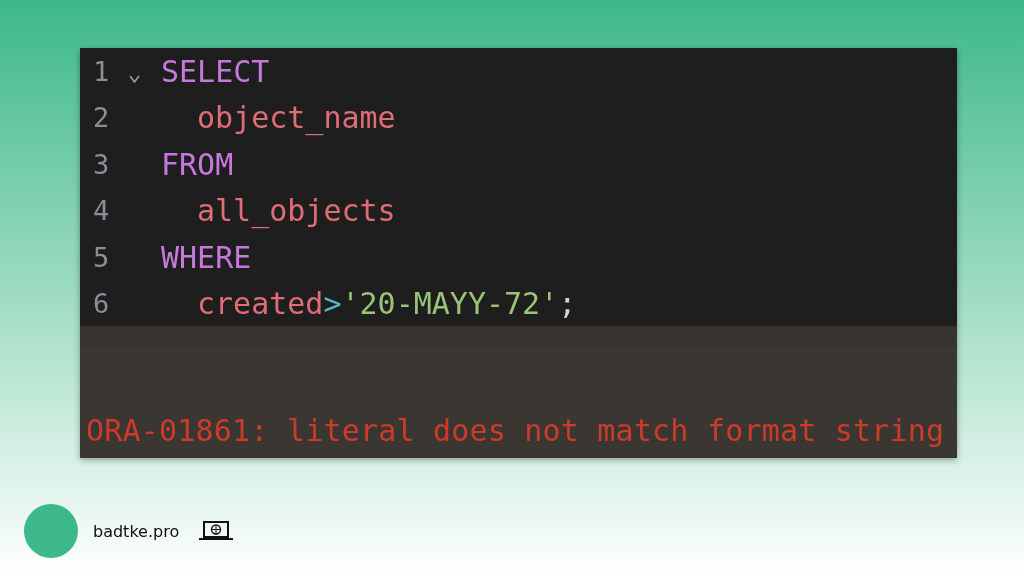 This screenshot has height=576, width=1024. What do you see at coordinates (386, 304) in the screenshot?
I see `code-line: created>'20-MAYY-72';` at bounding box center [386, 304].